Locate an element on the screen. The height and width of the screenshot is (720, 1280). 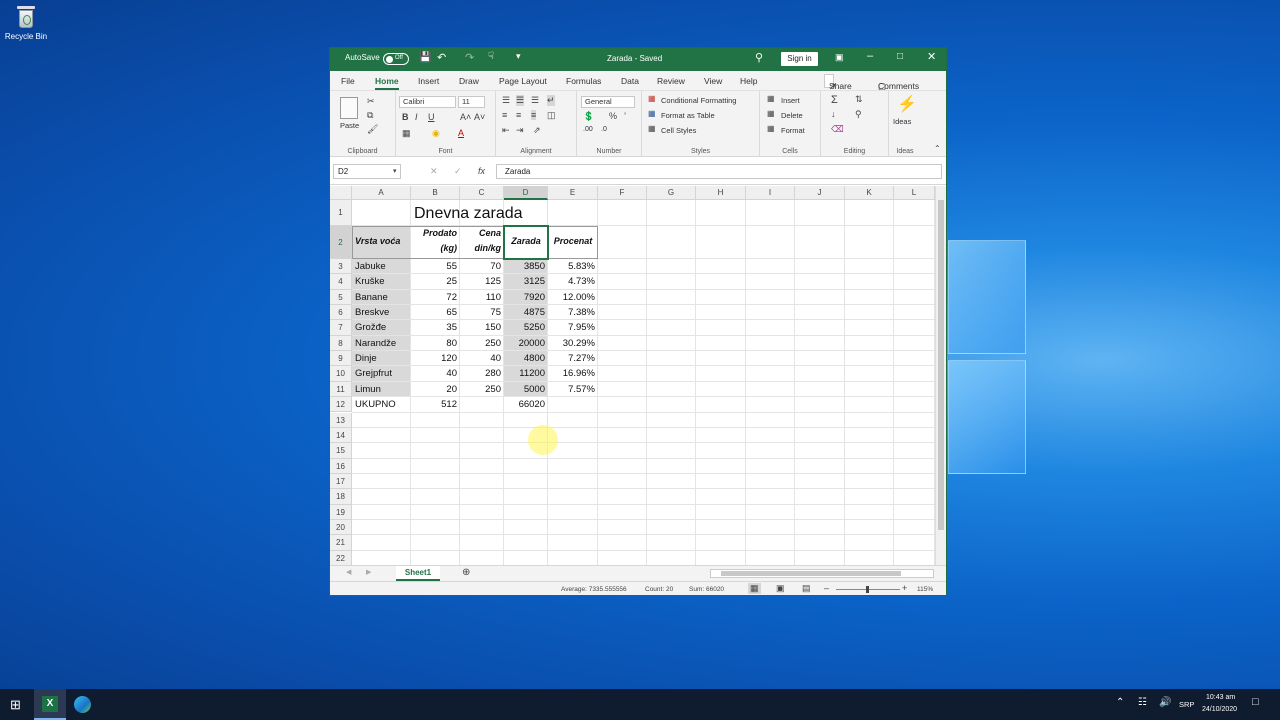
column-header-g: G is located at coordinates (671, 193).